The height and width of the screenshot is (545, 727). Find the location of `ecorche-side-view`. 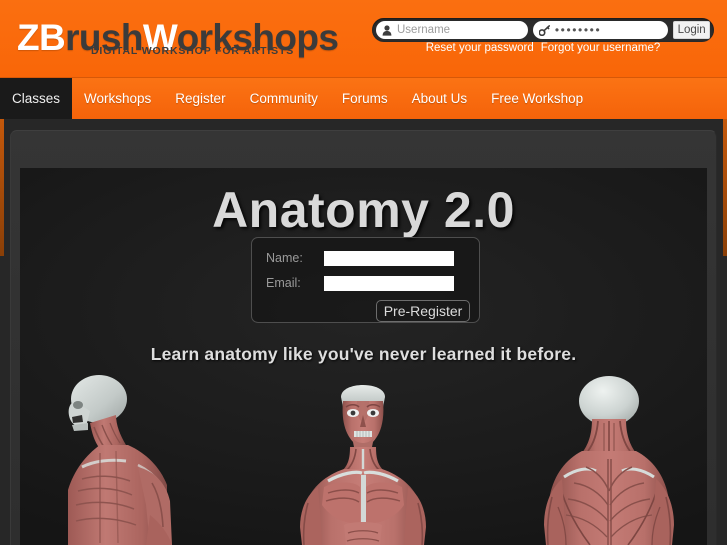

ecorche-side-view is located at coordinates (120, 460).